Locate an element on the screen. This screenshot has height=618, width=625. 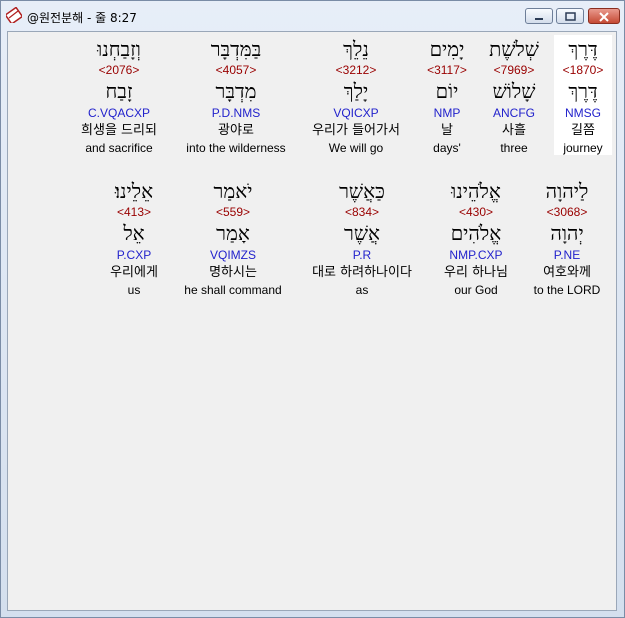
parse-code: NMSG is located at coordinates (583, 113).